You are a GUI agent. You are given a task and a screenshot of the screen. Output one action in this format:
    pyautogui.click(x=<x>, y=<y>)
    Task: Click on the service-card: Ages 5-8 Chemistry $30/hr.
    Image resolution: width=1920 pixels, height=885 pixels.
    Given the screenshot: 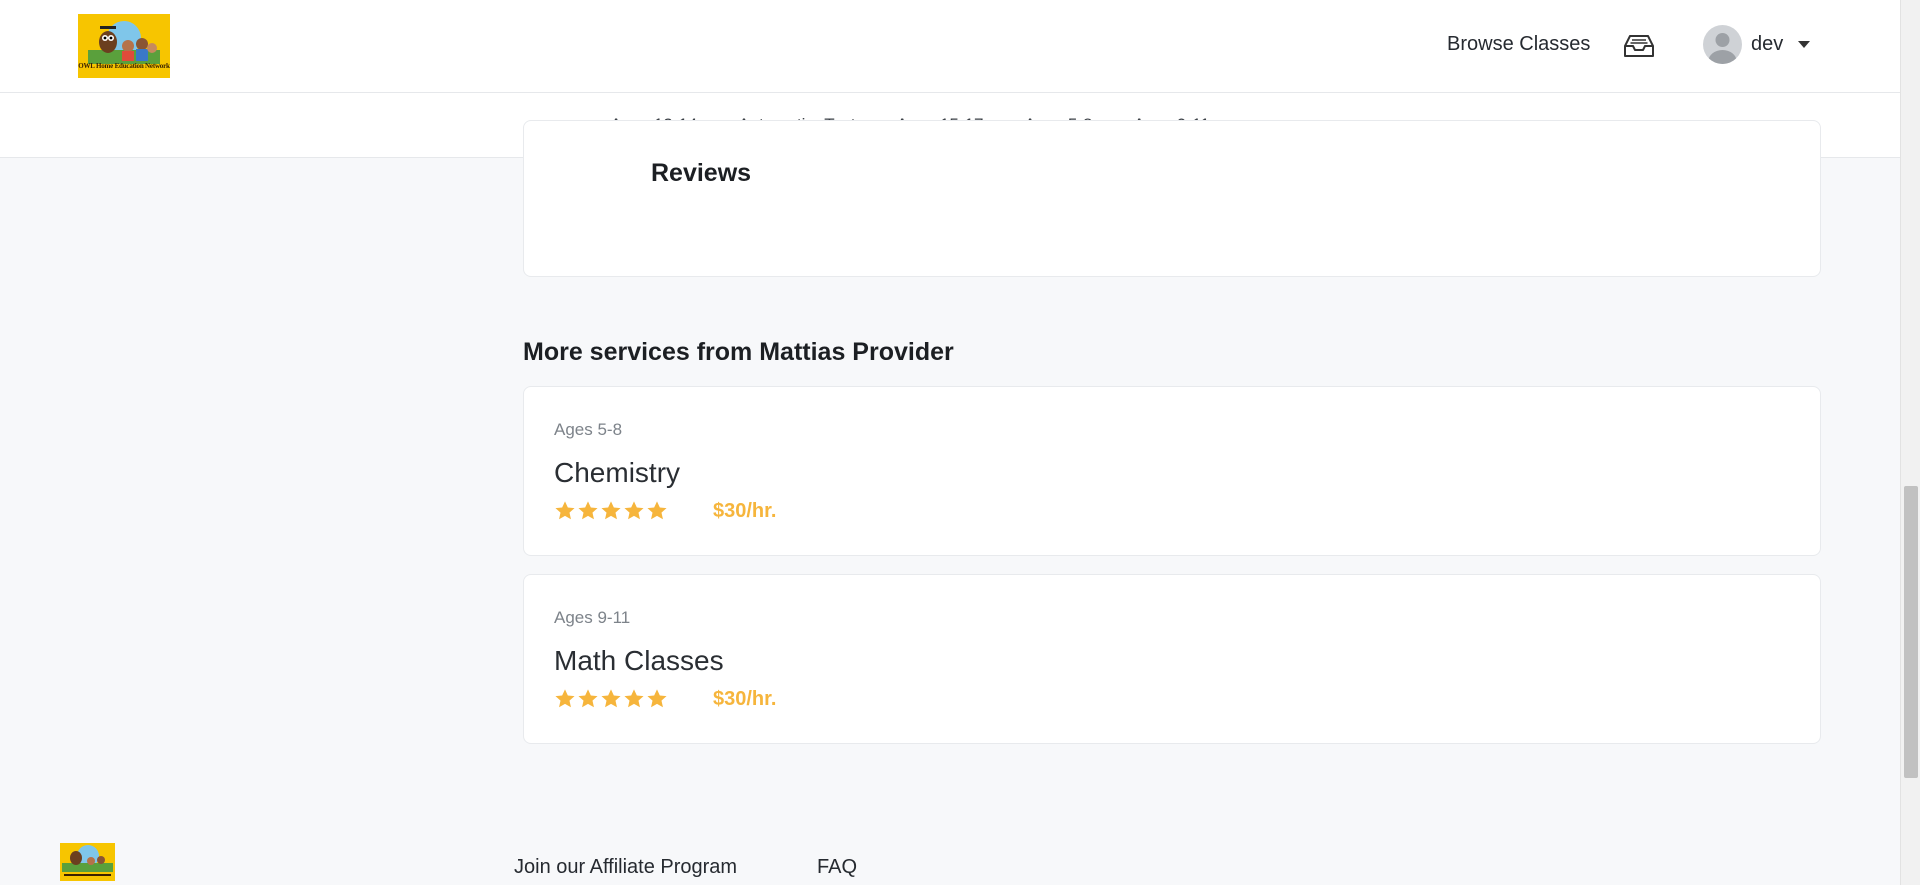 What is the action you would take?
    pyautogui.click(x=1172, y=471)
    